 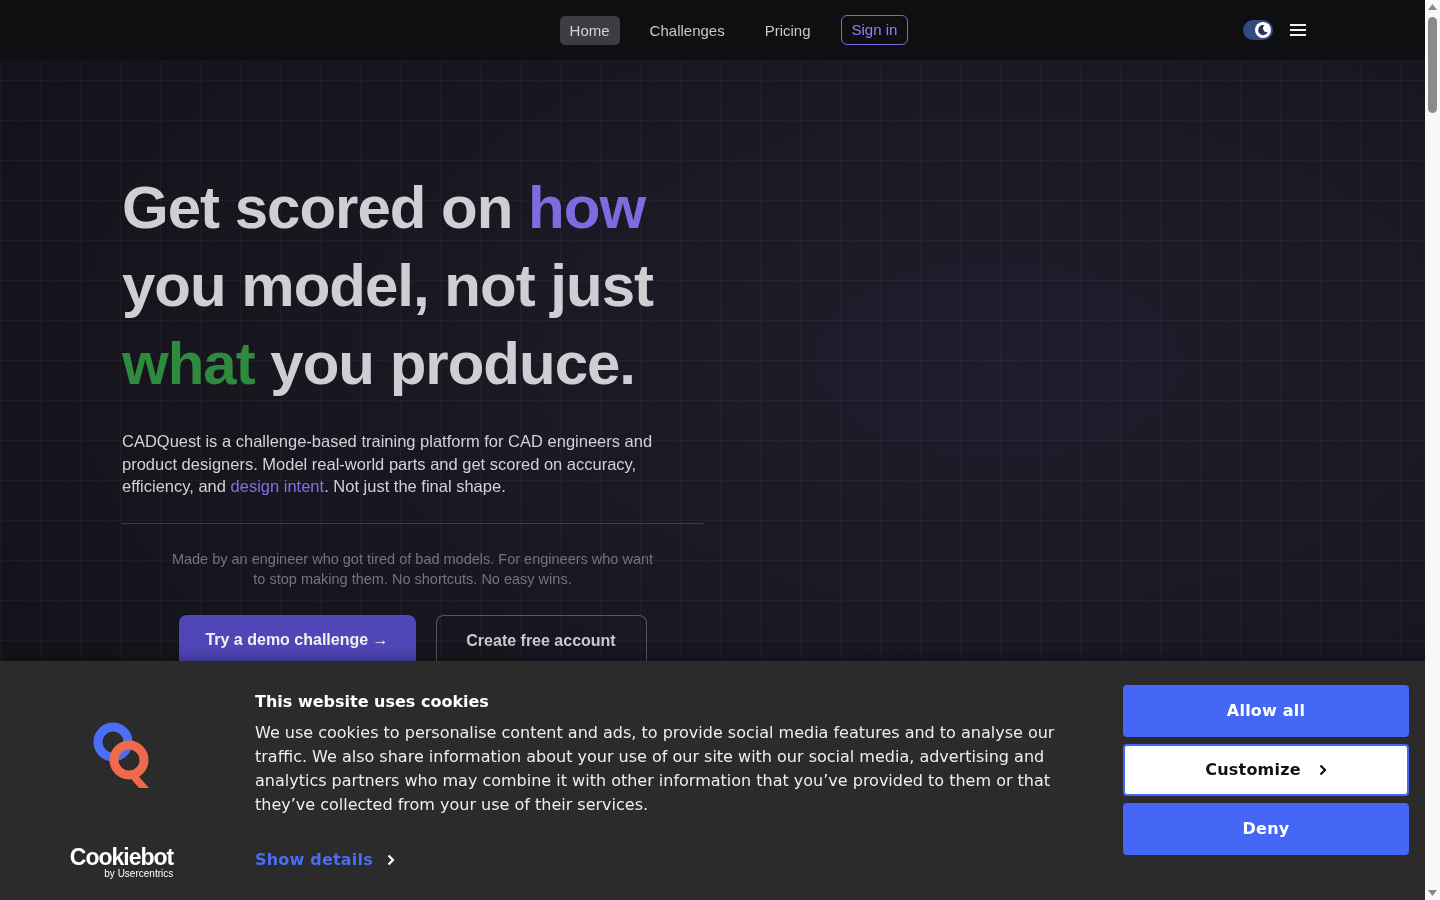 I want to click on sign-in-button: Sign in, so click(x=874, y=30).